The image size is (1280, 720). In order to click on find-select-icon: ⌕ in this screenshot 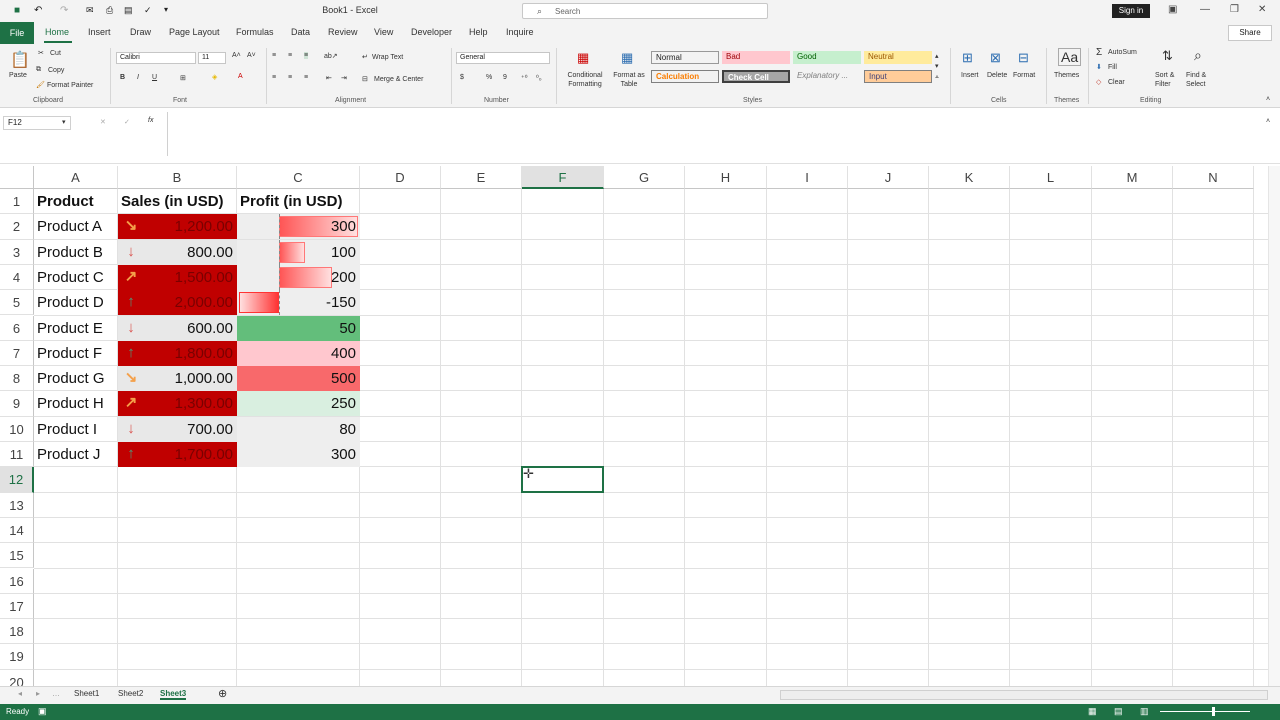, I will do `click(1198, 55)`.